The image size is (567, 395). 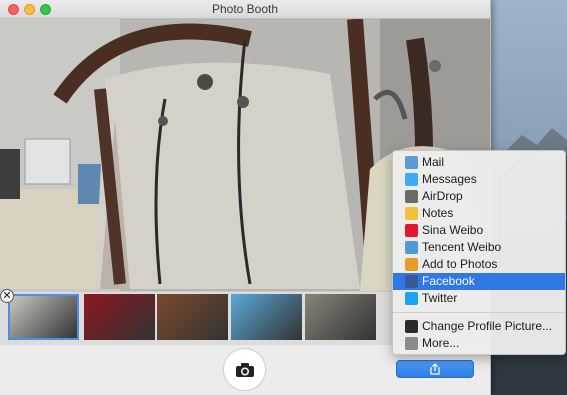 What do you see at coordinates (411, 298) in the screenshot?
I see `twitter-icon` at bounding box center [411, 298].